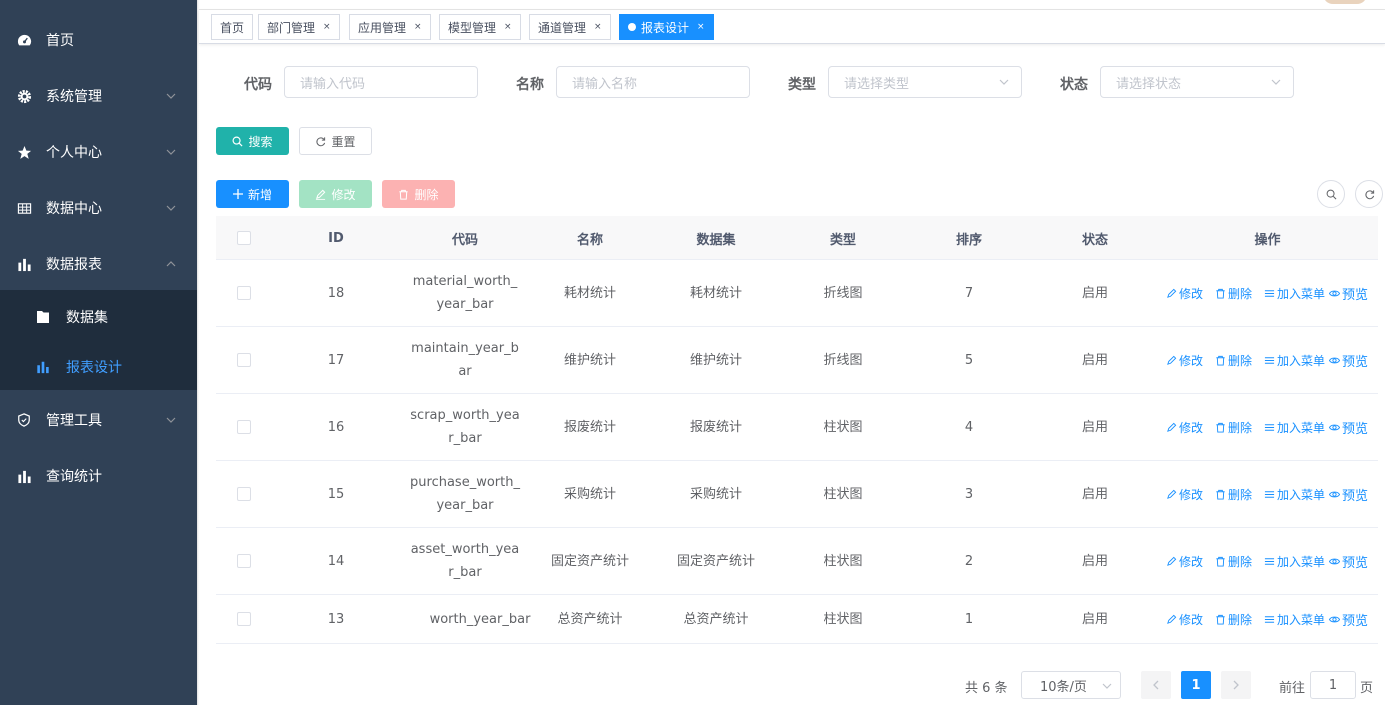  Describe the element at coordinates (98, 367) in the screenshot. I see `sidebar-subitem-report-design: 报表设计` at that location.